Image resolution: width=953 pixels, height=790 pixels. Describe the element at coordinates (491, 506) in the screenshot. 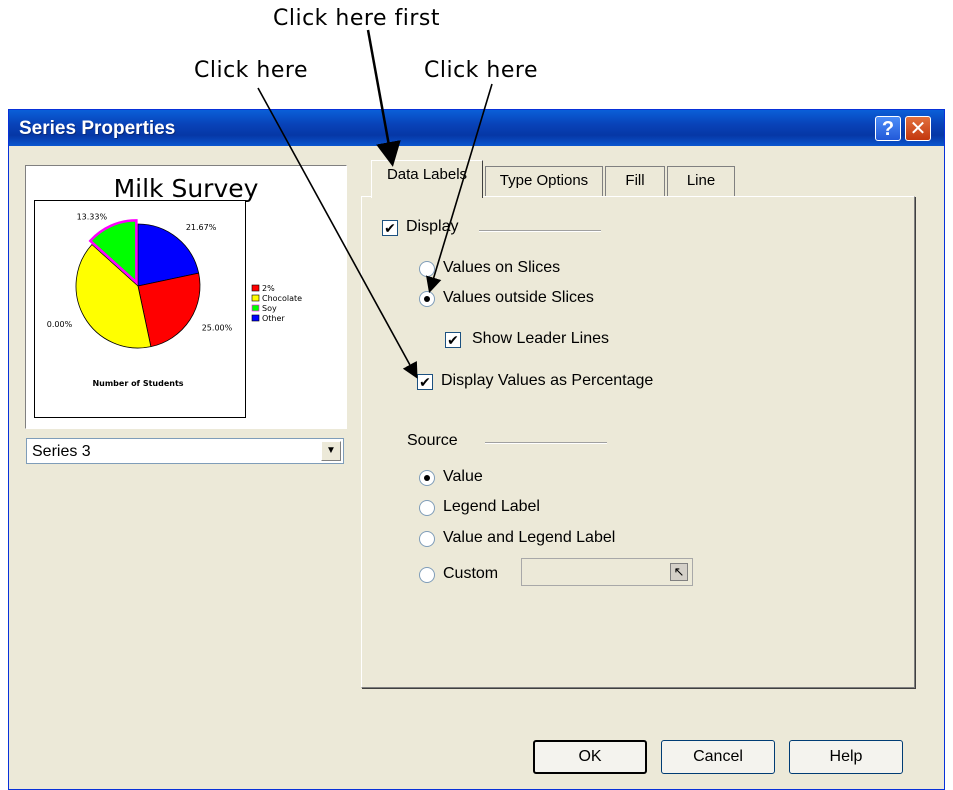

I see `source-legend-label-label: Legend Label` at that location.